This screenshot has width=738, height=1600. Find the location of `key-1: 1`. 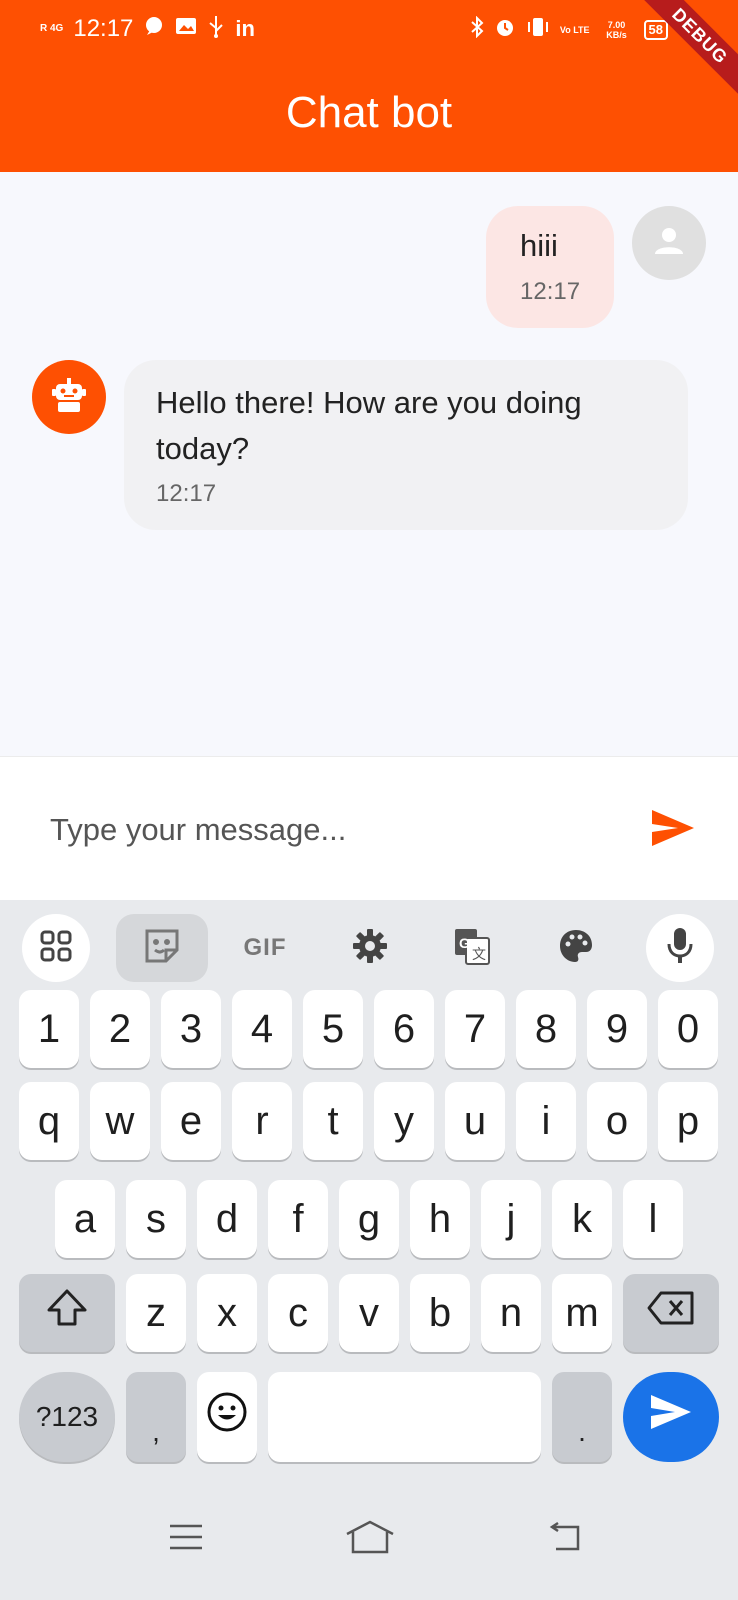

key-1: 1 is located at coordinates (49, 1029).